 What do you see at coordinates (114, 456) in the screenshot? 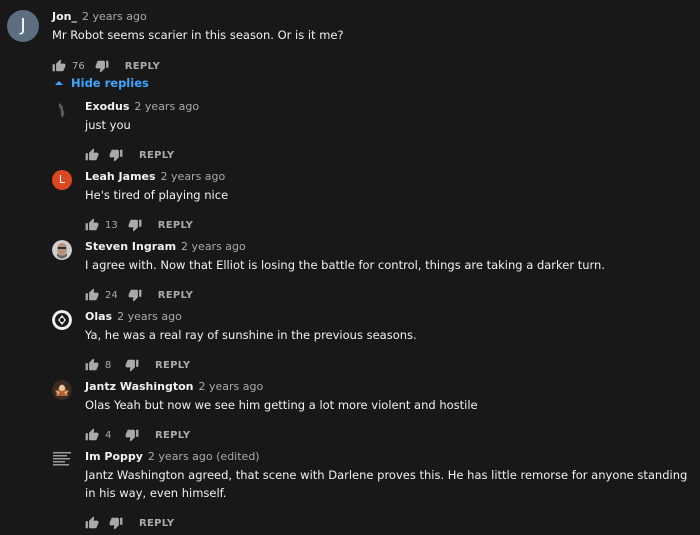
I see `author-name: Im Poppy` at bounding box center [114, 456].